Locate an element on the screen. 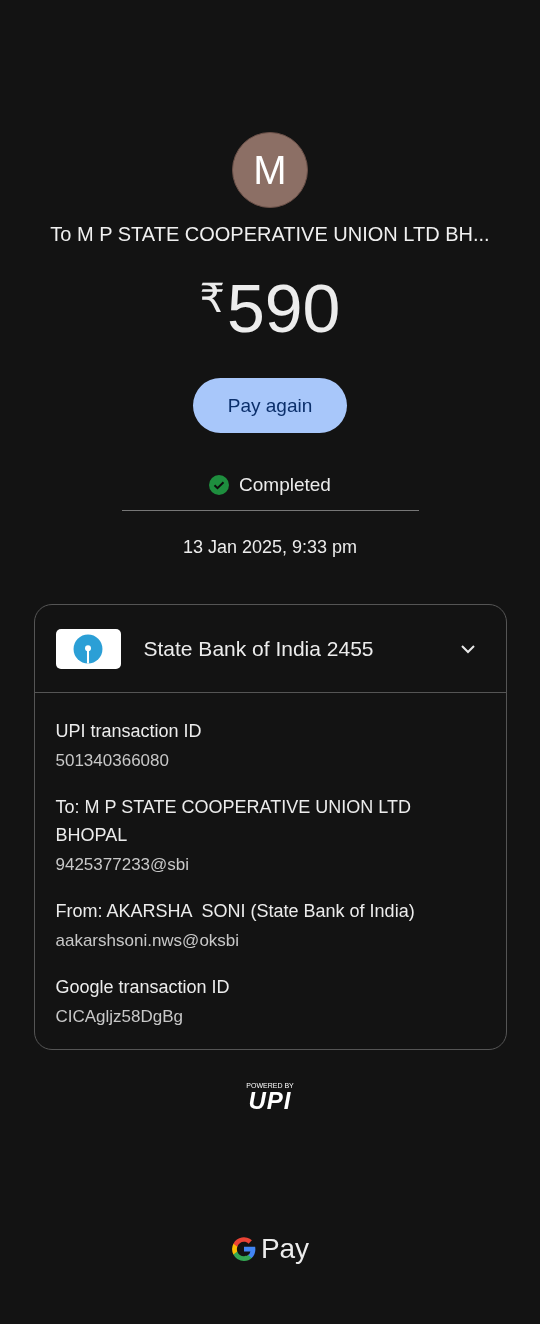  detail-value: CICAgljz58DgBg is located at coordinates (120, 1017).